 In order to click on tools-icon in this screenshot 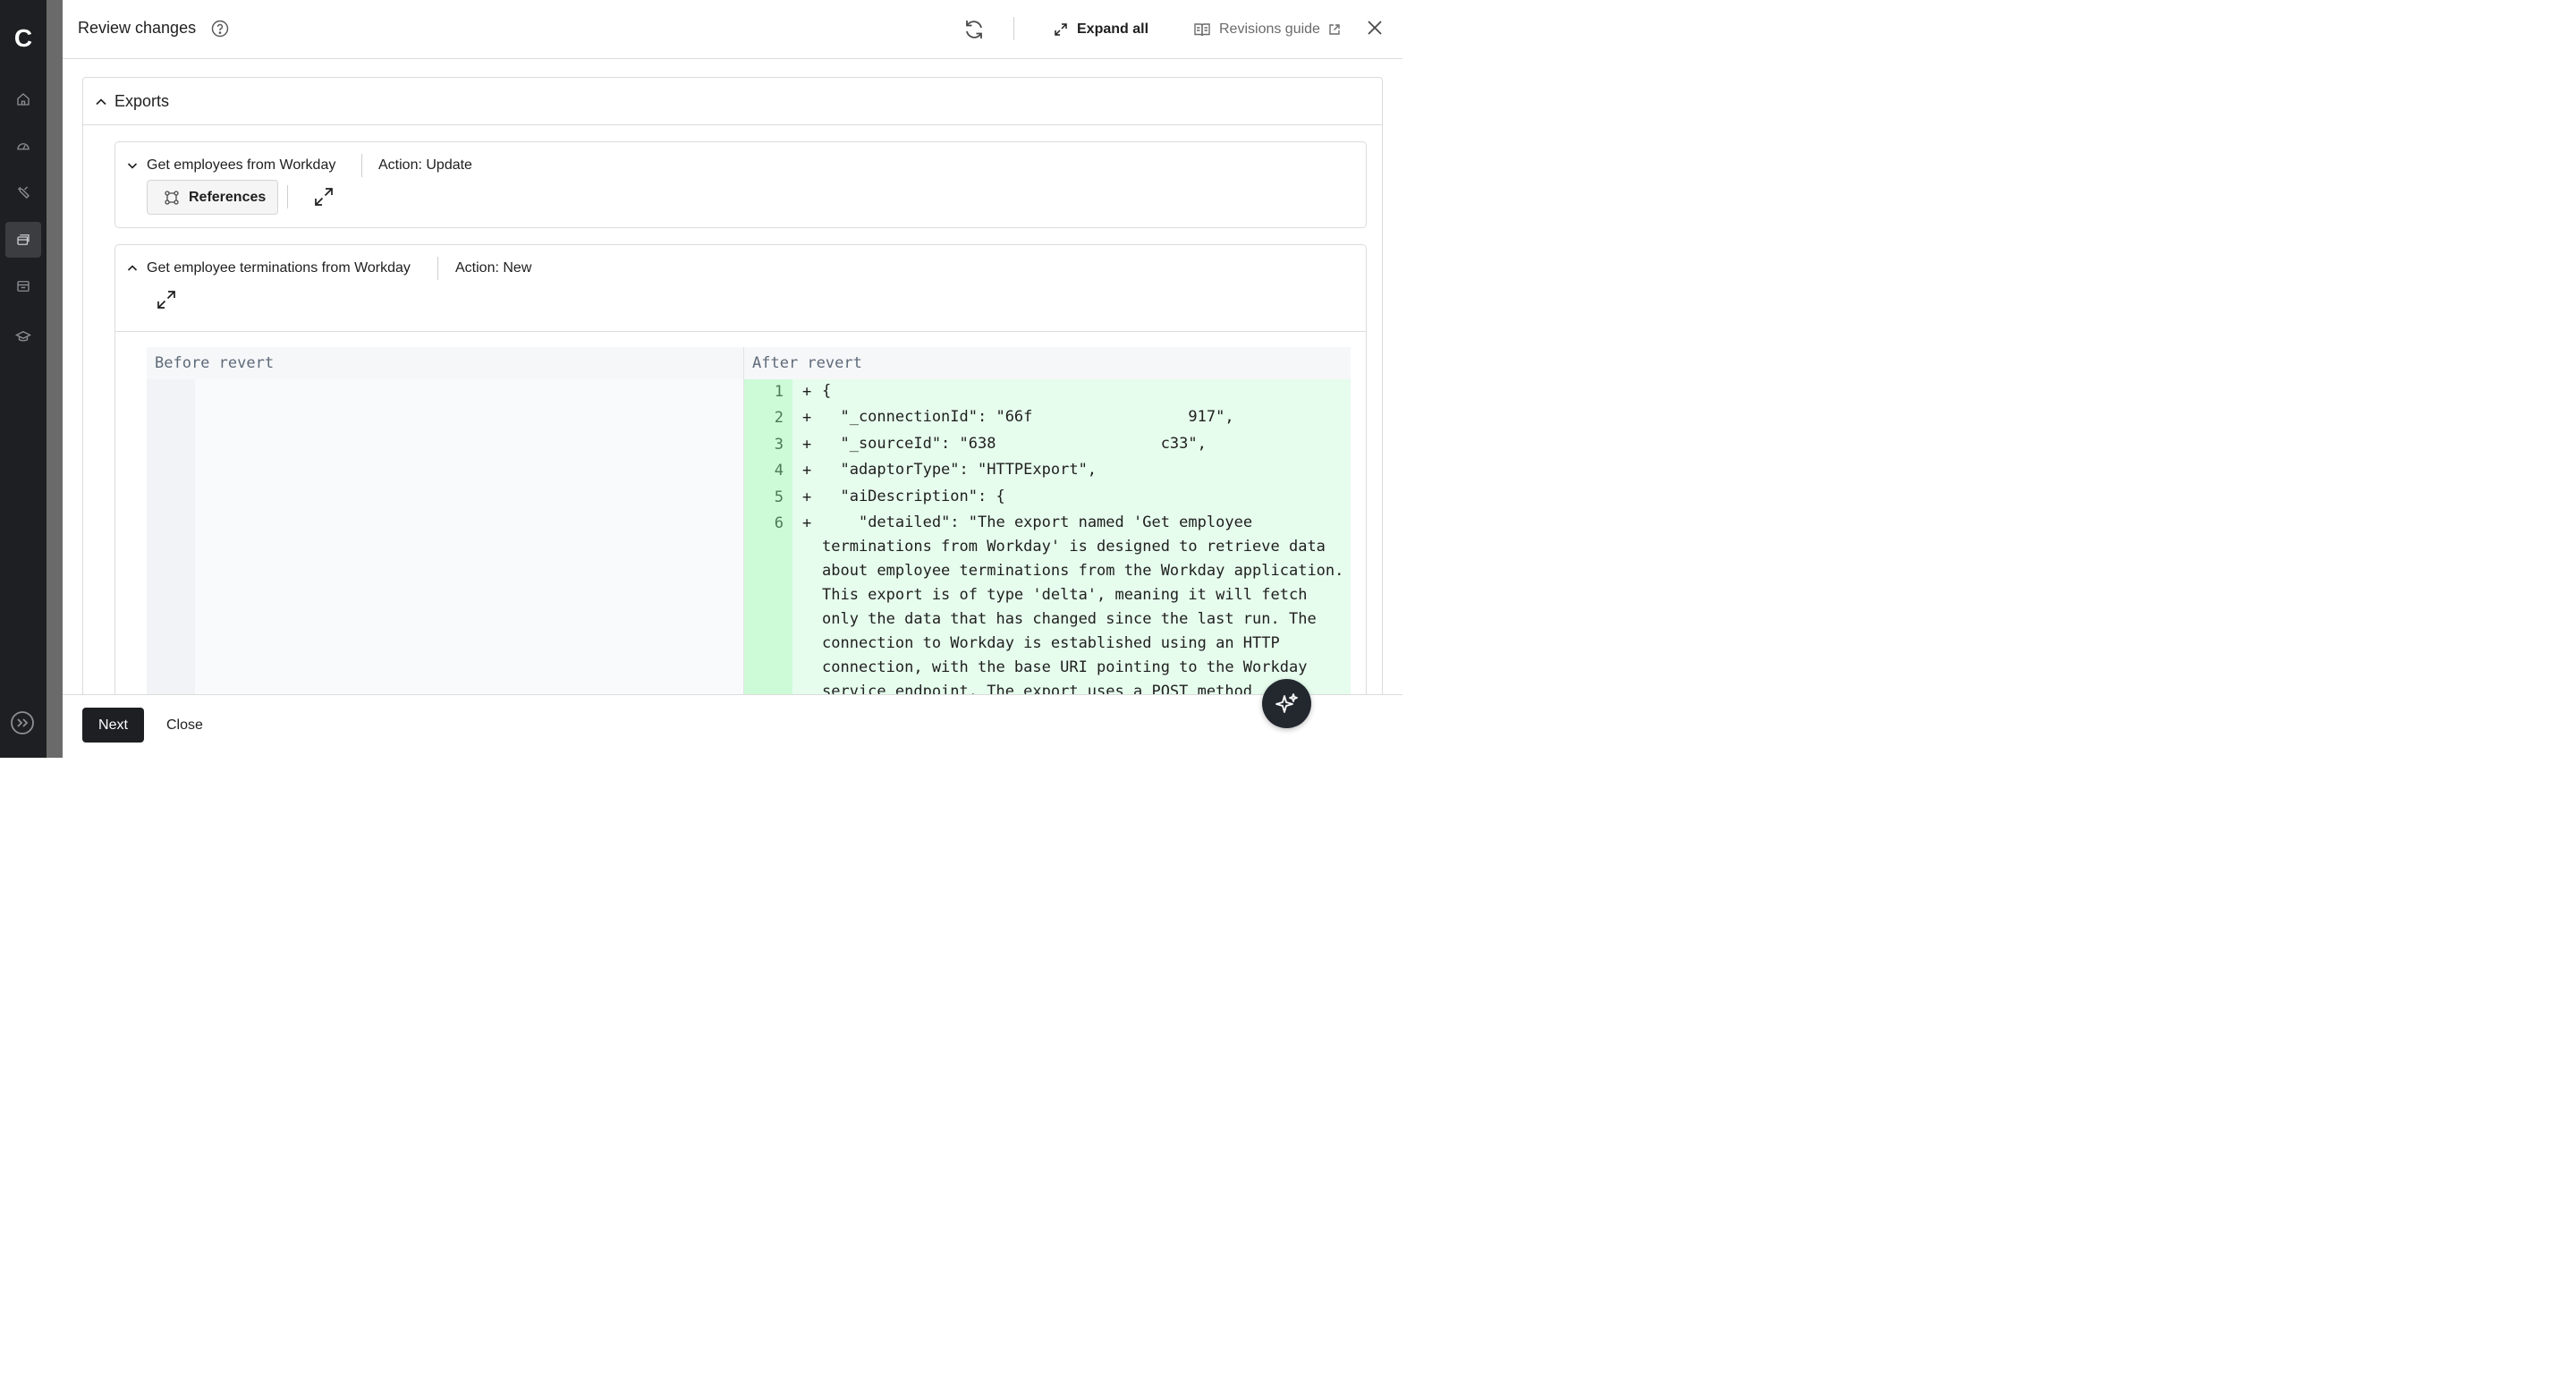, I will do `click(23, 192)`.